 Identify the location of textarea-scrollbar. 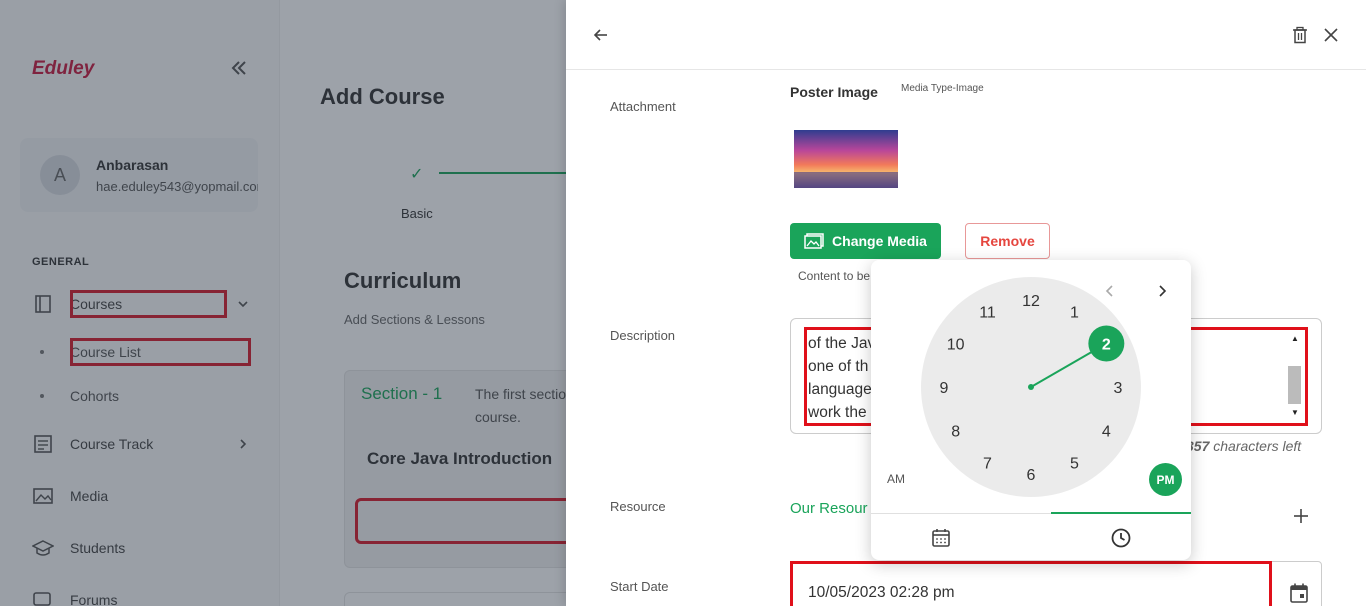
(1294, 385).